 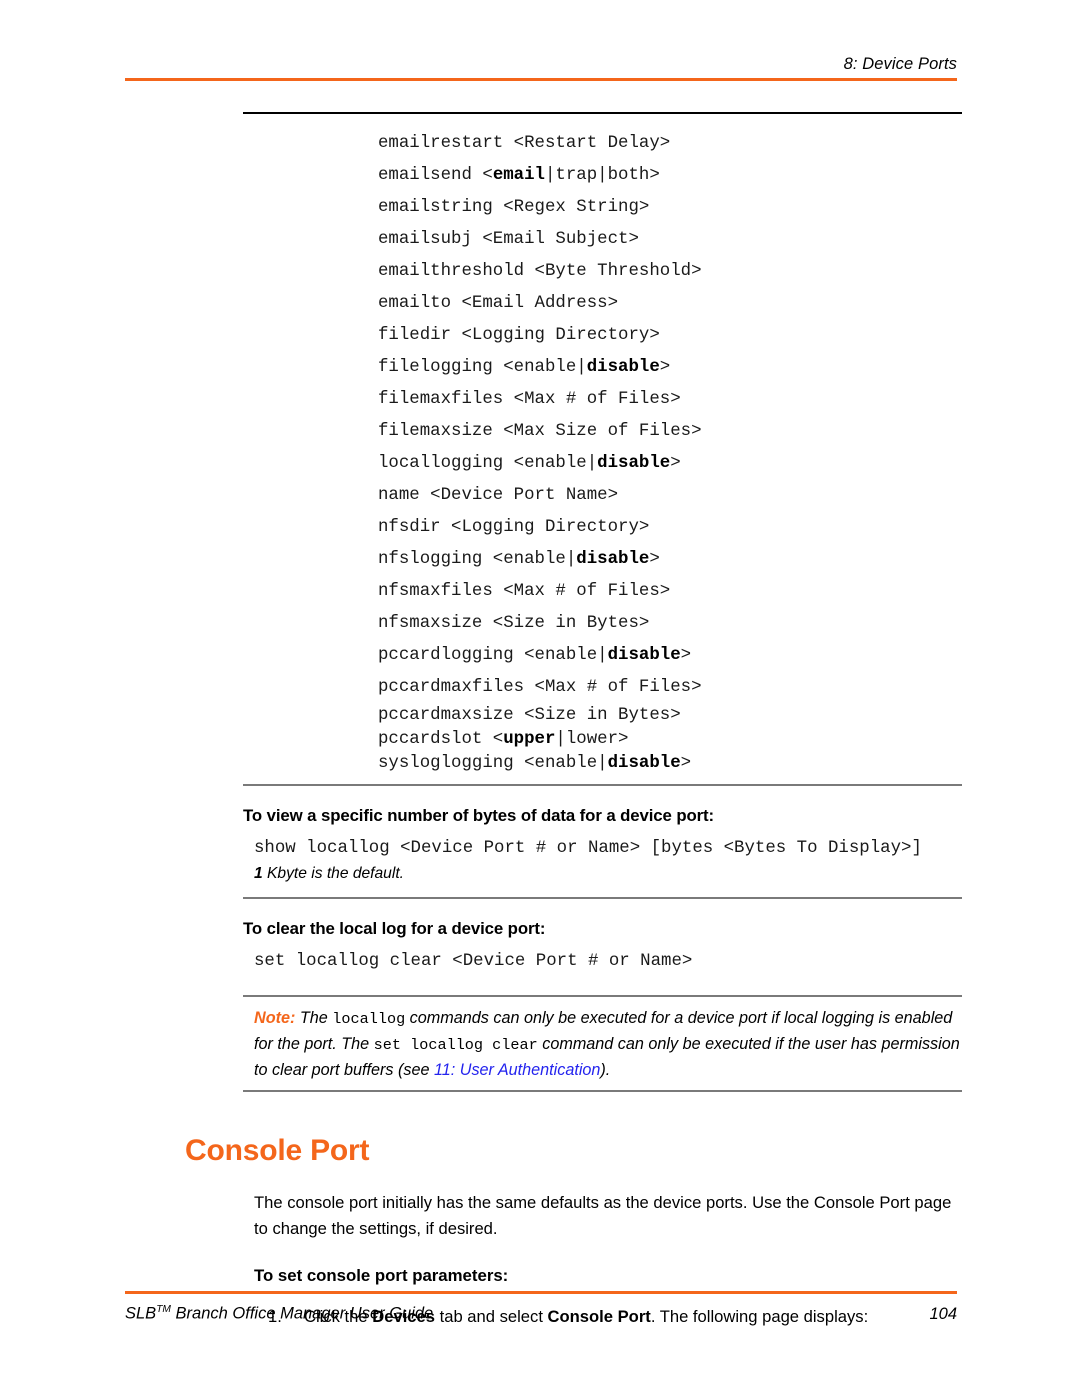 I want to click on view-bytes-default-note: 1 Kbyte is the default., so click(x=602, y=874).